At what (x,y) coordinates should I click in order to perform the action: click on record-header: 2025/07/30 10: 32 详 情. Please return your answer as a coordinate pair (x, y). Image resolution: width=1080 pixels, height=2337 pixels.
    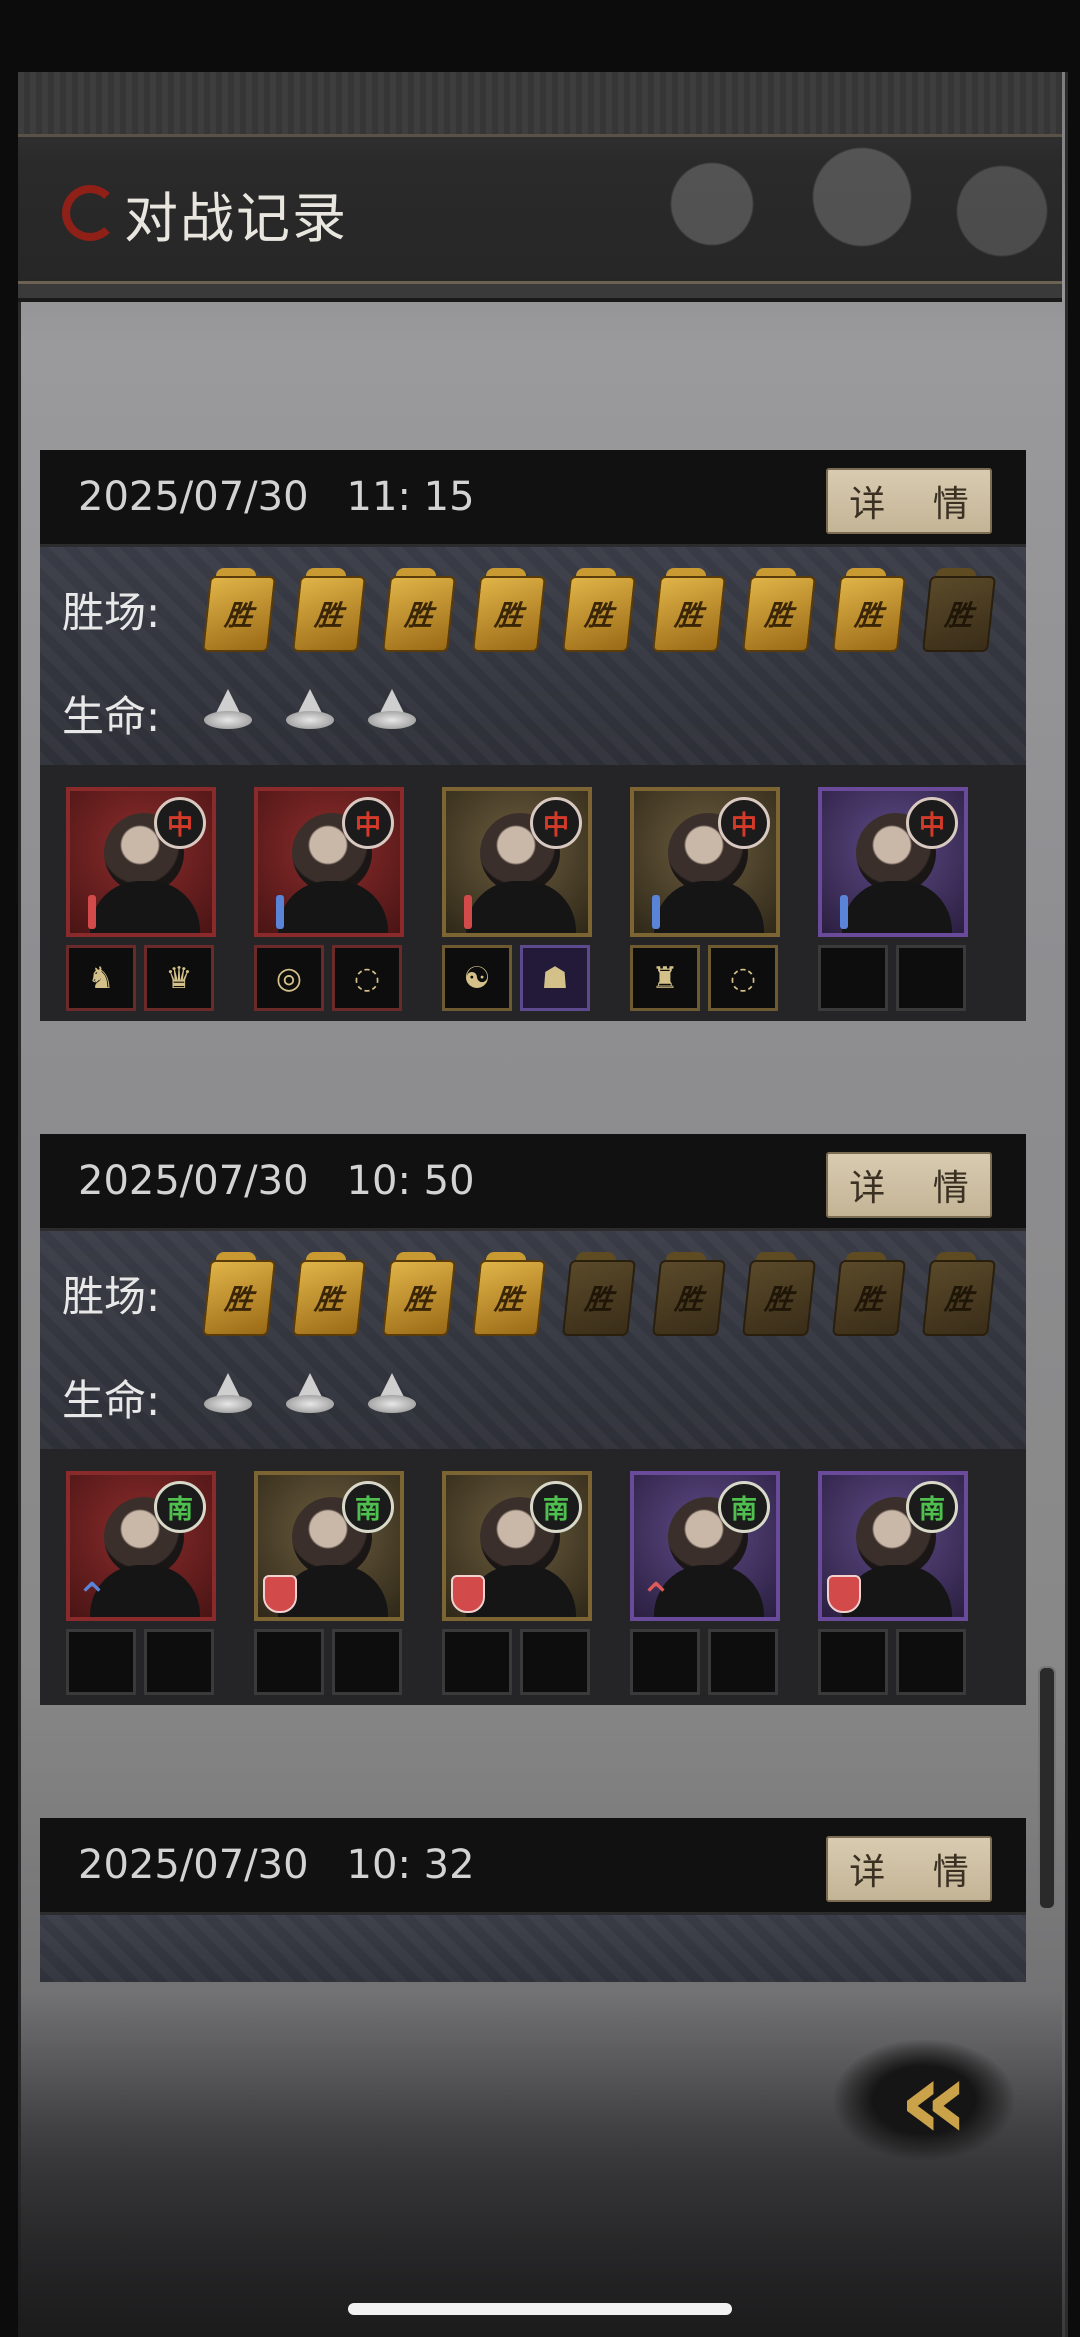
    Looking at the image, I should click on (533, 1866).